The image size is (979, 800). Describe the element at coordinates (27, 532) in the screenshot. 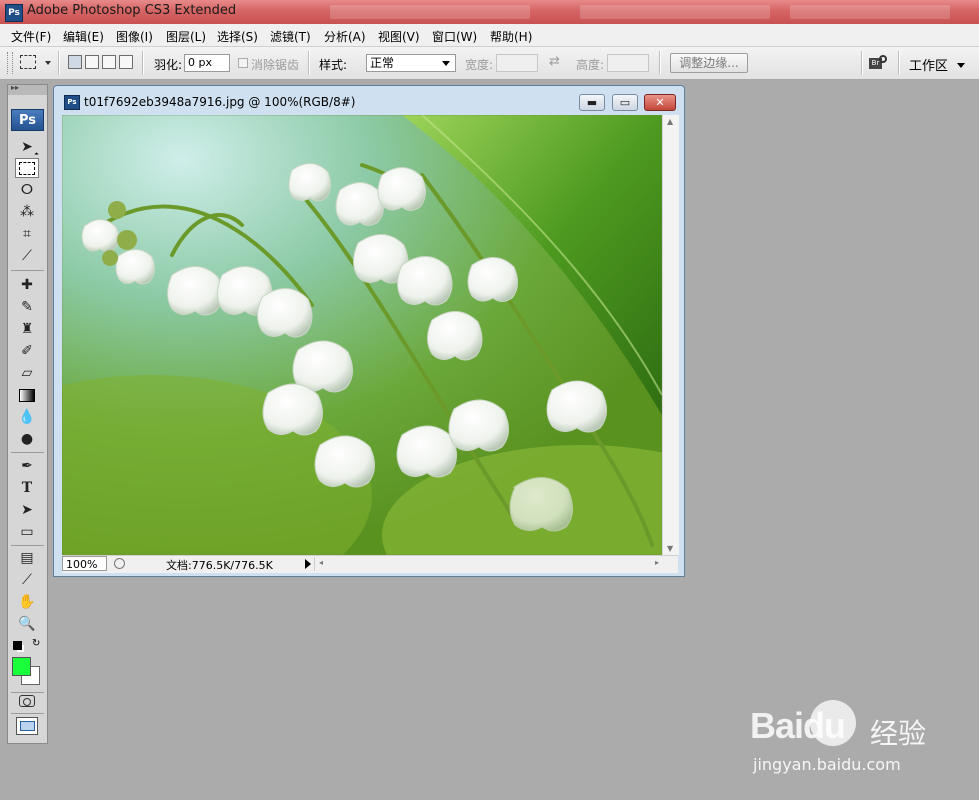

I see `rectangle-tool-icon: ▭` at that location.